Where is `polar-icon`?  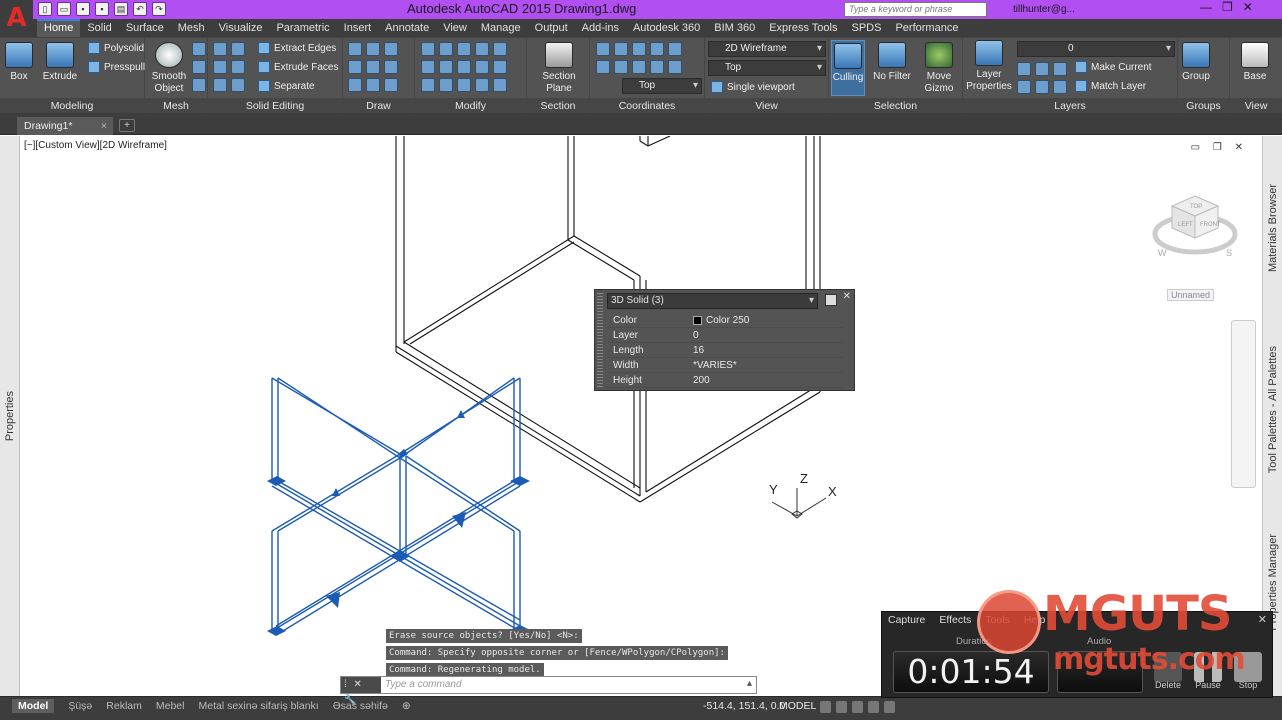
polar-icon is located at coordinates (873, 707).